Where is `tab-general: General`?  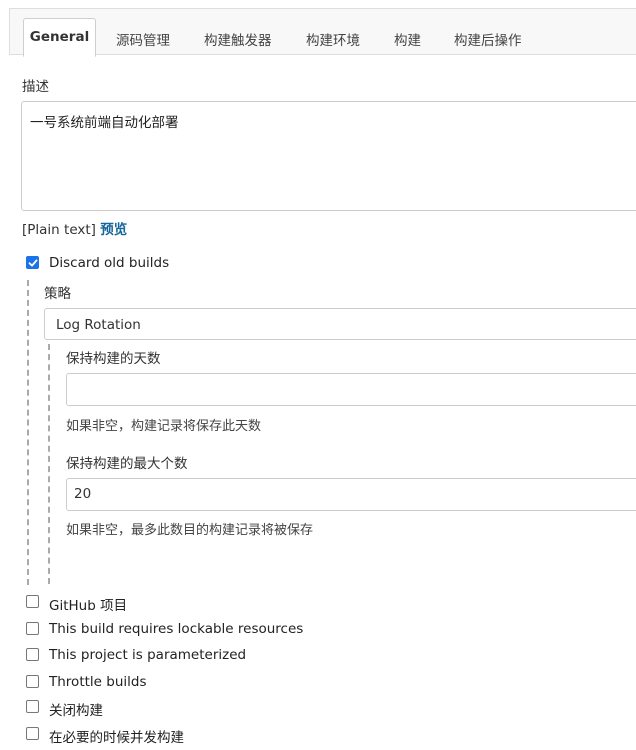
tab-general: General is located at coordinates (59, 37).